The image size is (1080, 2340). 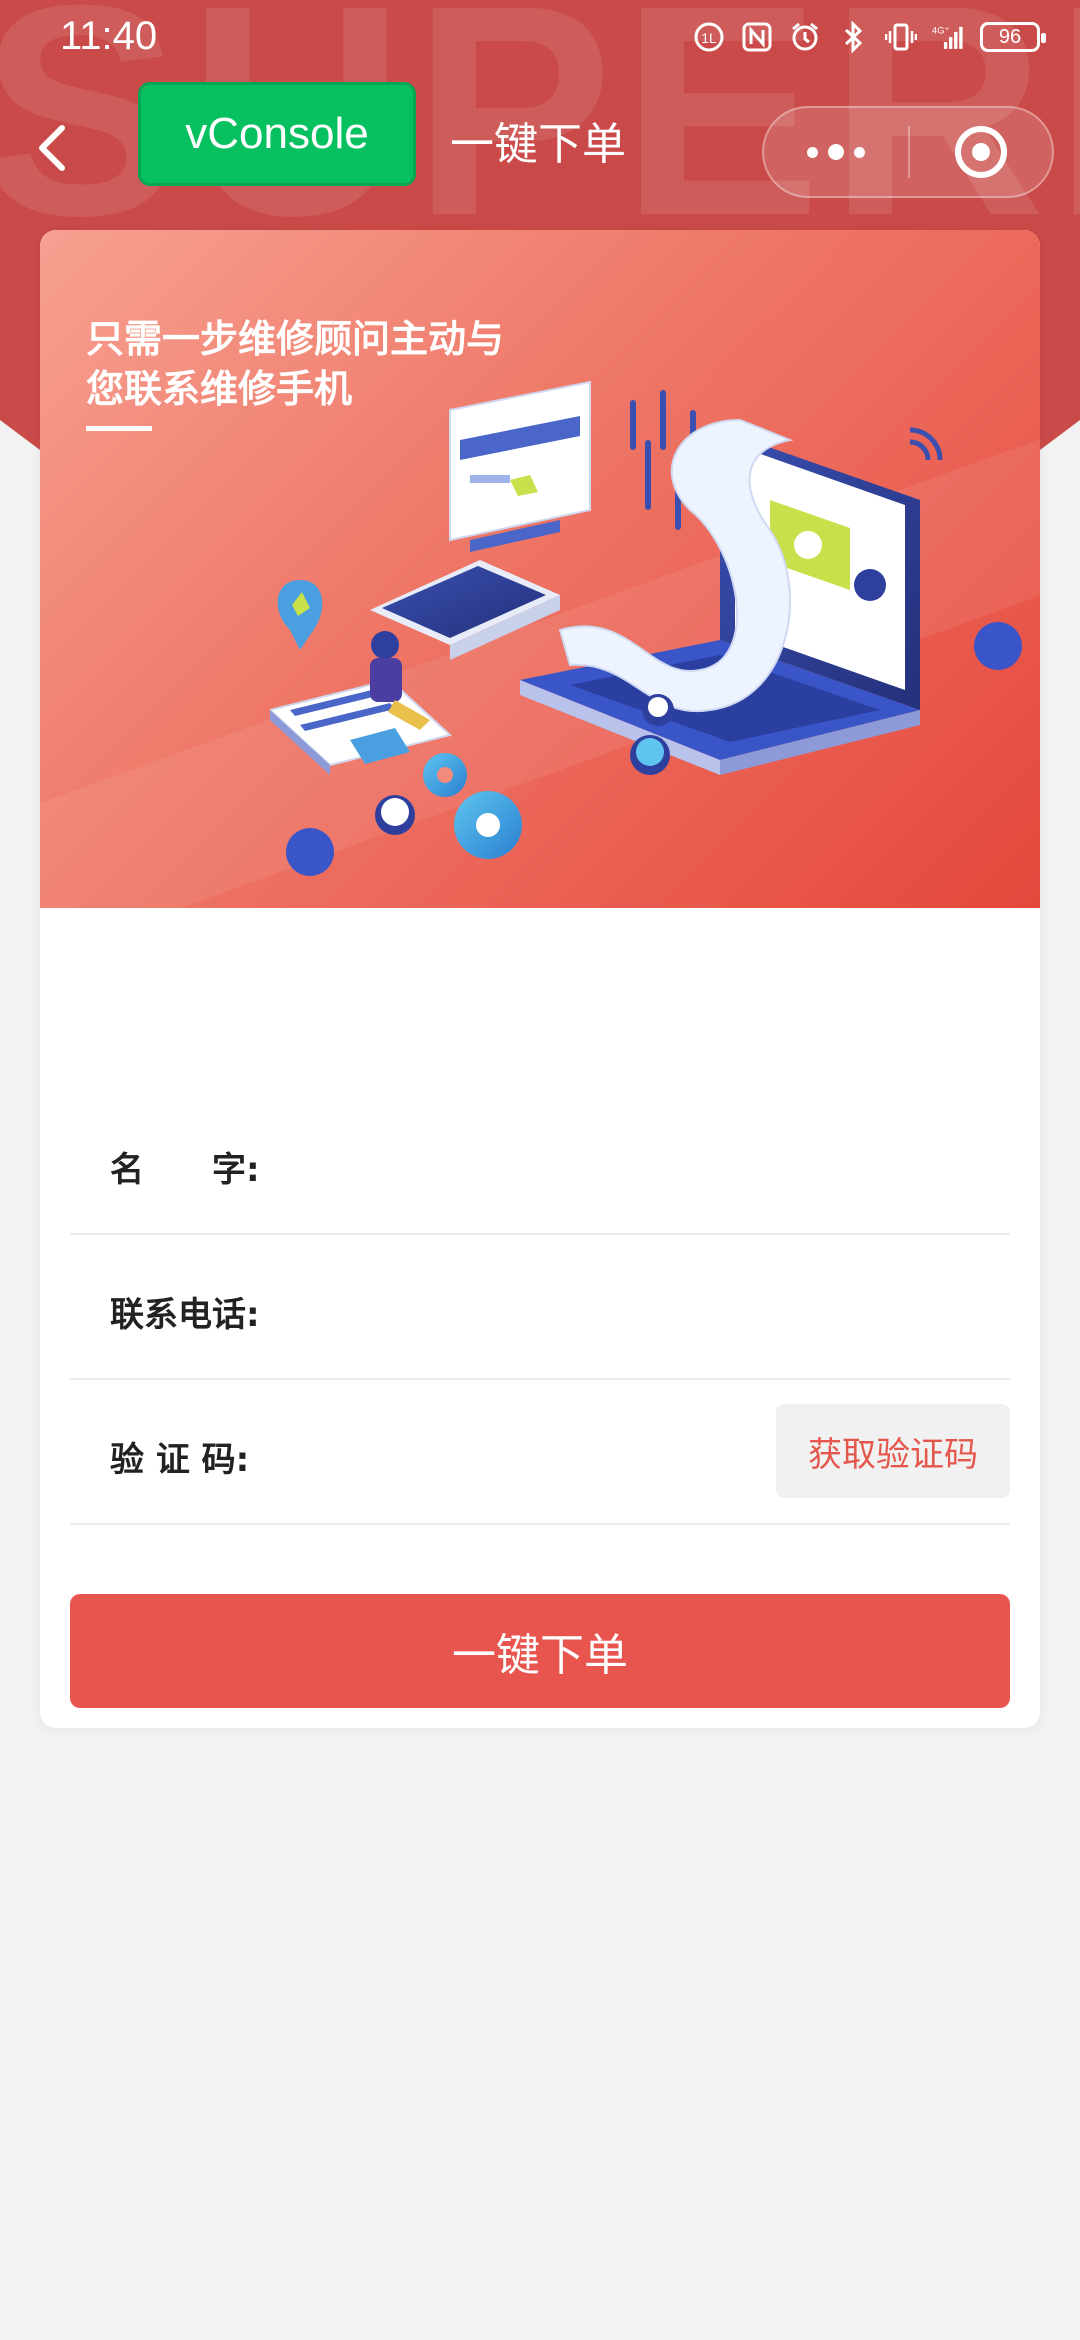 What do you see at coordinates (530, 1307) in the screenshot?
I see `phone-input` at bounding box center [530, 1307].